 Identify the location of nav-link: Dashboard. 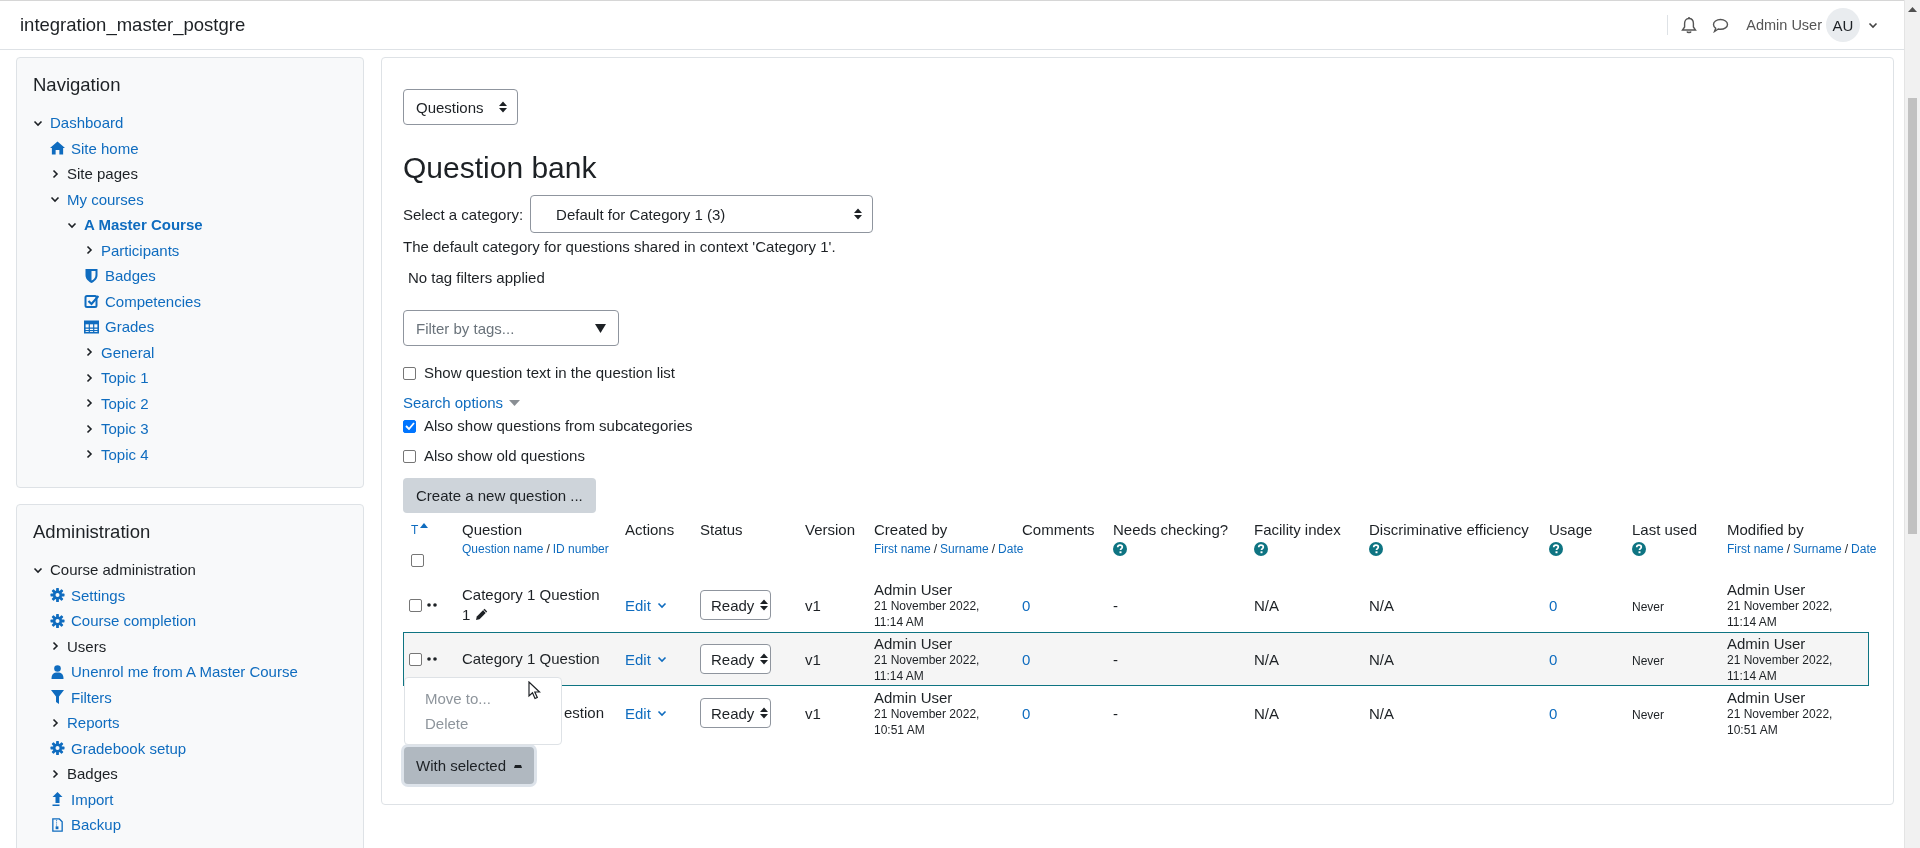
(87, 123).